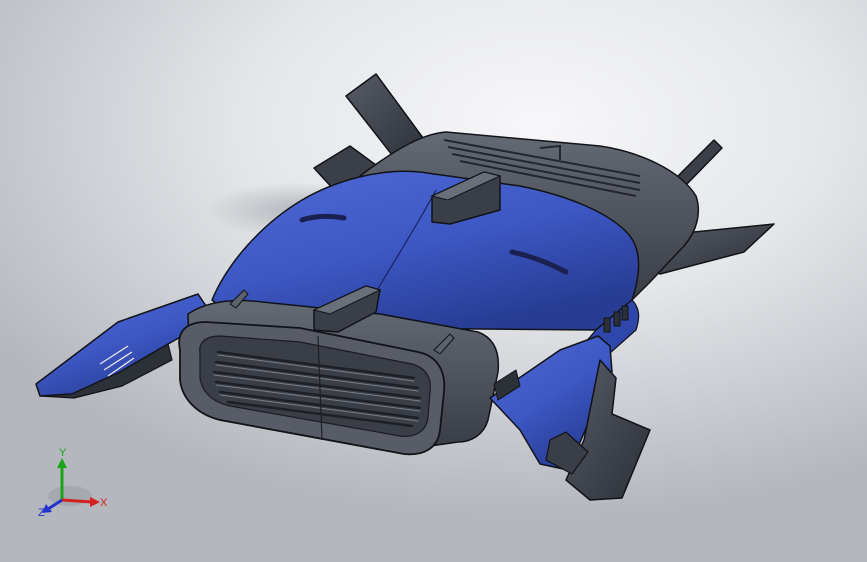 Image resolution: width=867 pixels, height=562 pixels. Describe the element at coordinates (104, 503) in the screenshot. I see `x-axis-label: X` at that location.